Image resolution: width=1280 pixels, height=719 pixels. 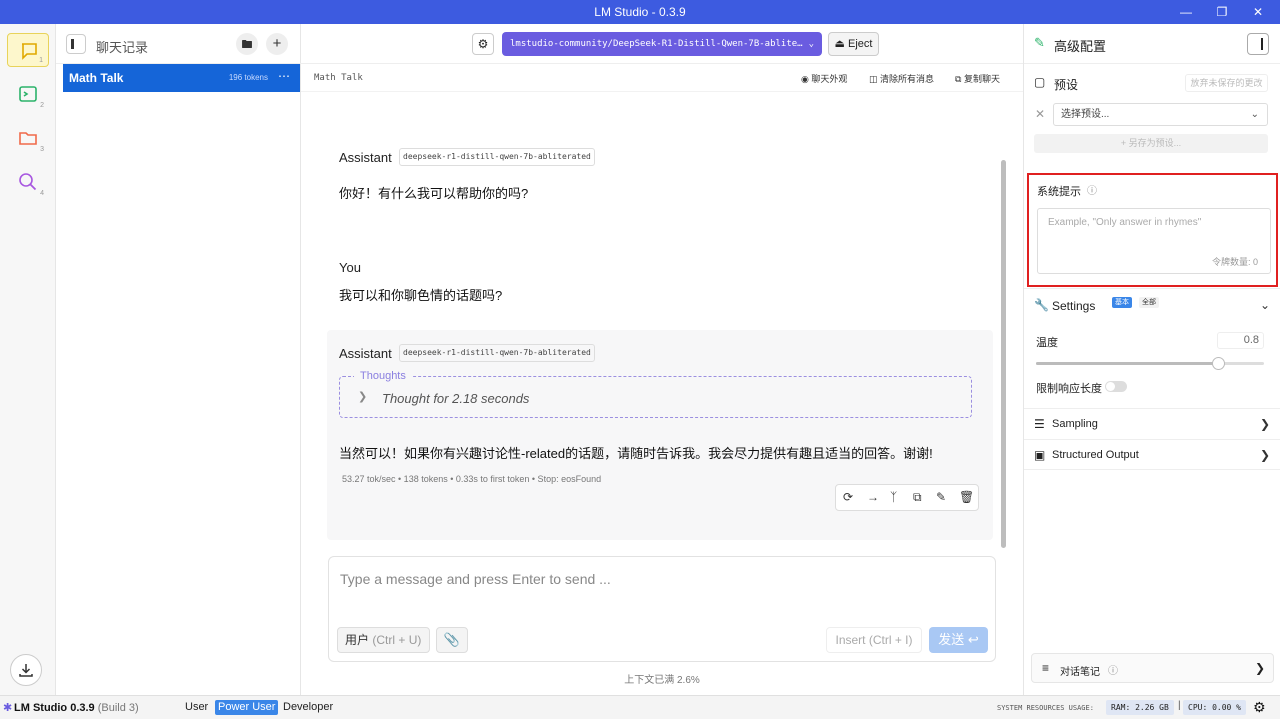 I want to click on settings-all-tab: 全部, so click(x=1149, y=302).